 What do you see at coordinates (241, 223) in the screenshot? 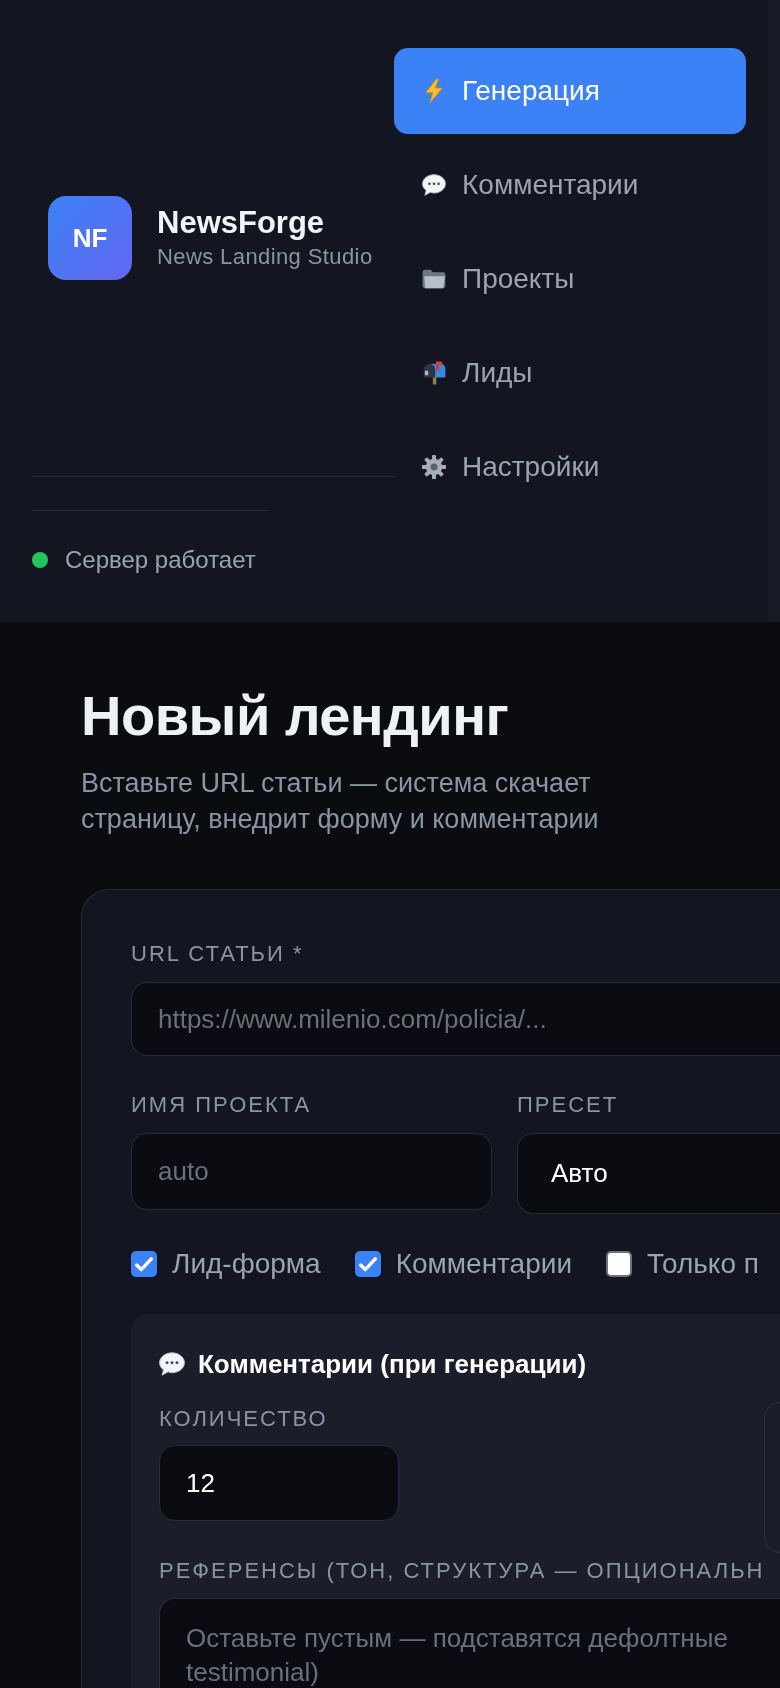
I see `app-name: NewsForge` at bounding box center [241, 223].